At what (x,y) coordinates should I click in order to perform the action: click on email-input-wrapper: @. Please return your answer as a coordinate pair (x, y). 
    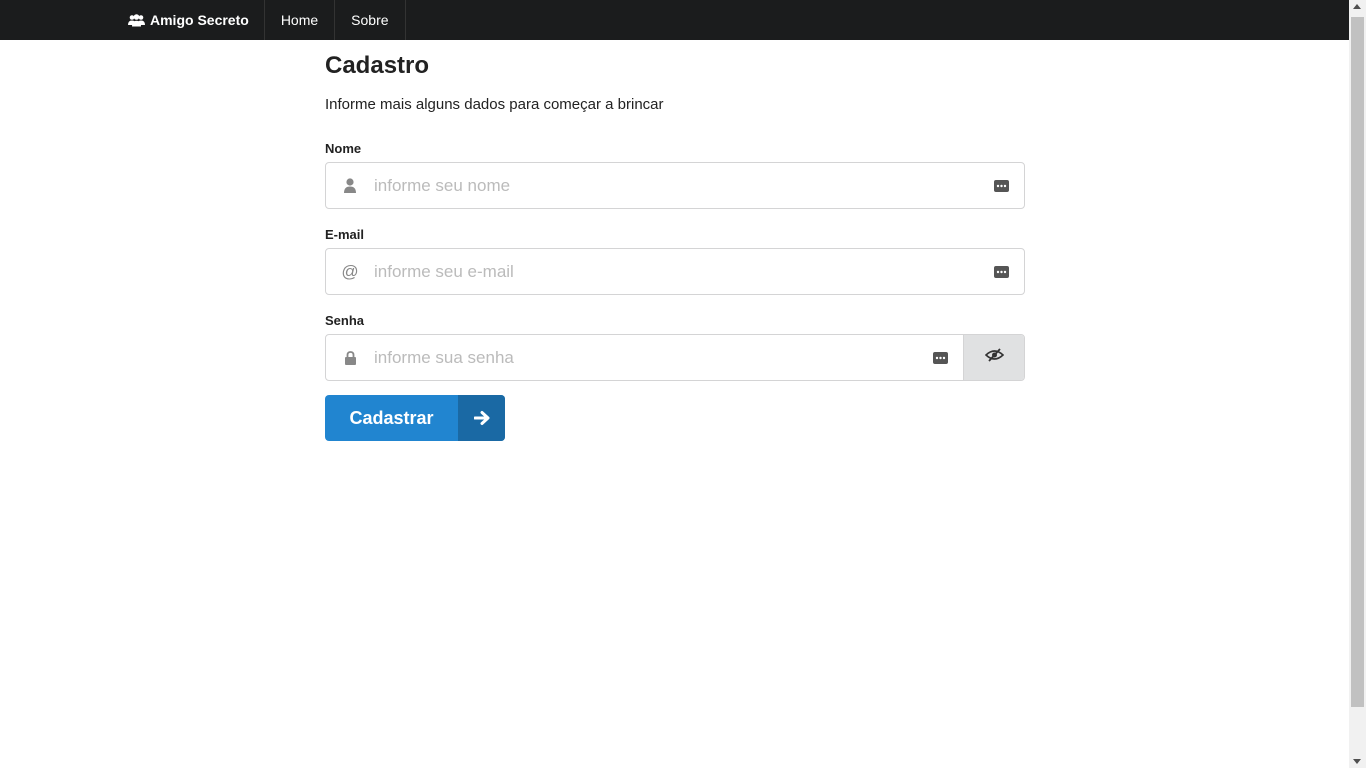
    Looking at the image, I should click on (675, 271).